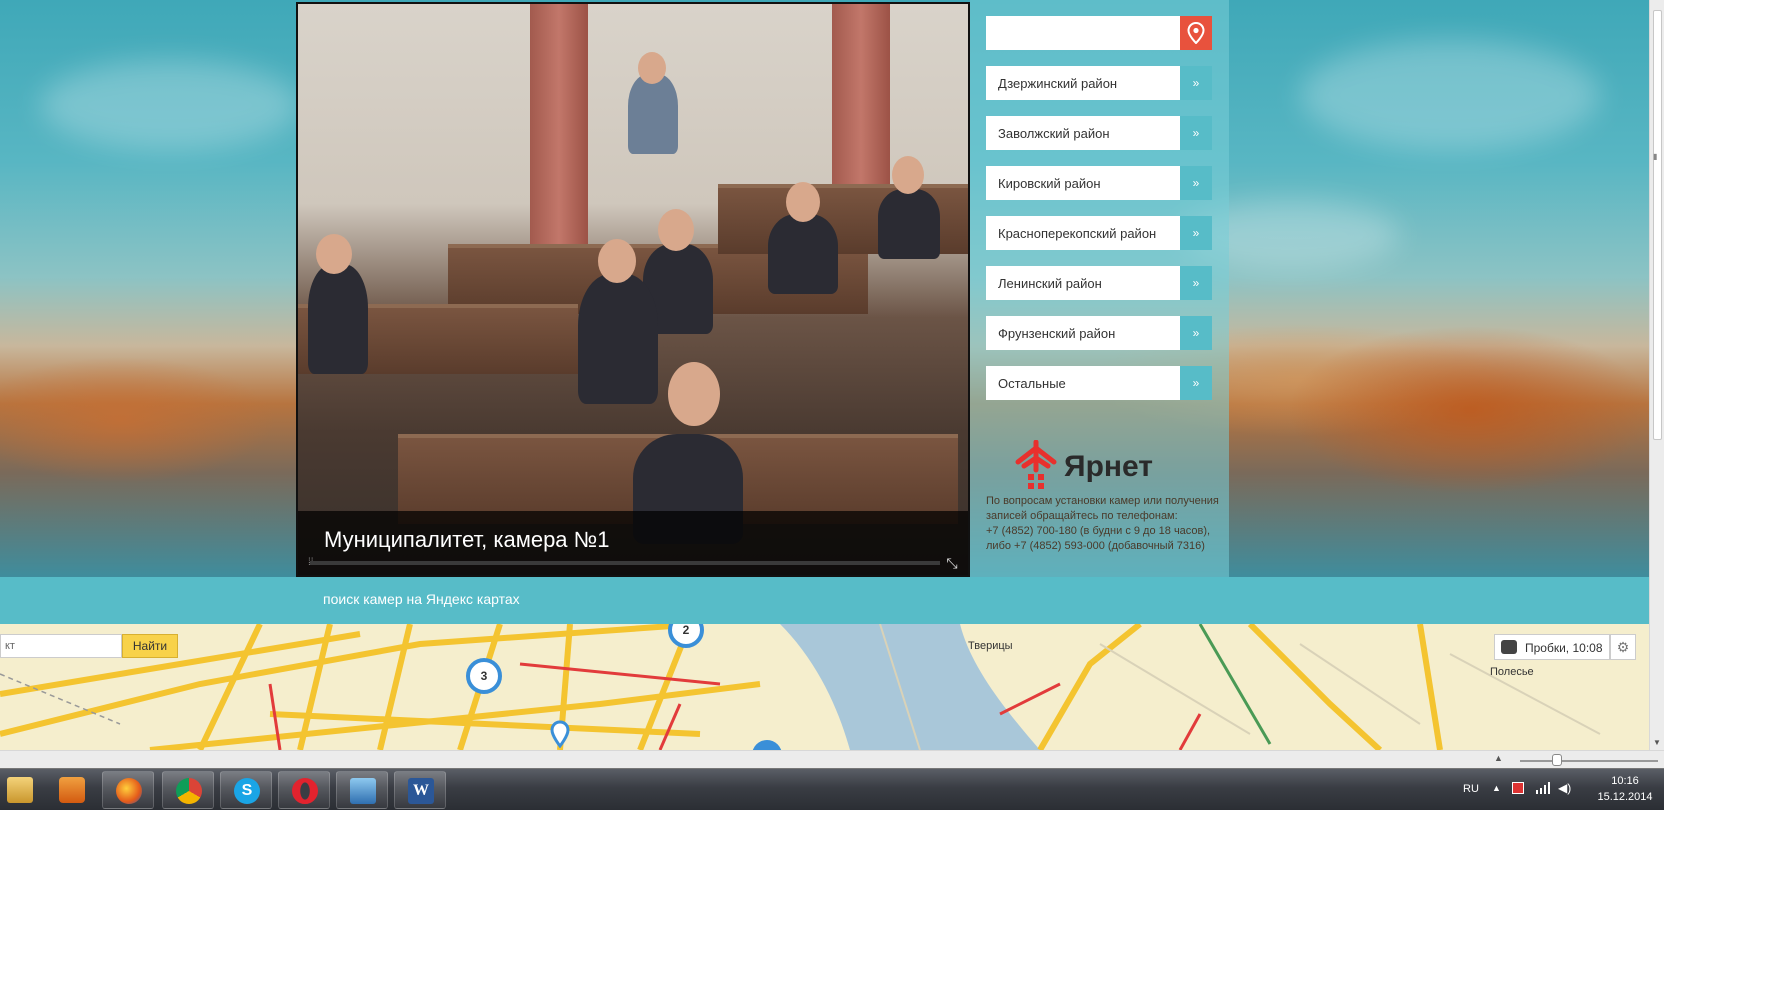 Image resolution: width=1779 pixels, height=1000 pixels. What do you see at coordinates (484, 676) in the screenshot?
I see `camera-cluster: 3` at bounding box center [484, 676].